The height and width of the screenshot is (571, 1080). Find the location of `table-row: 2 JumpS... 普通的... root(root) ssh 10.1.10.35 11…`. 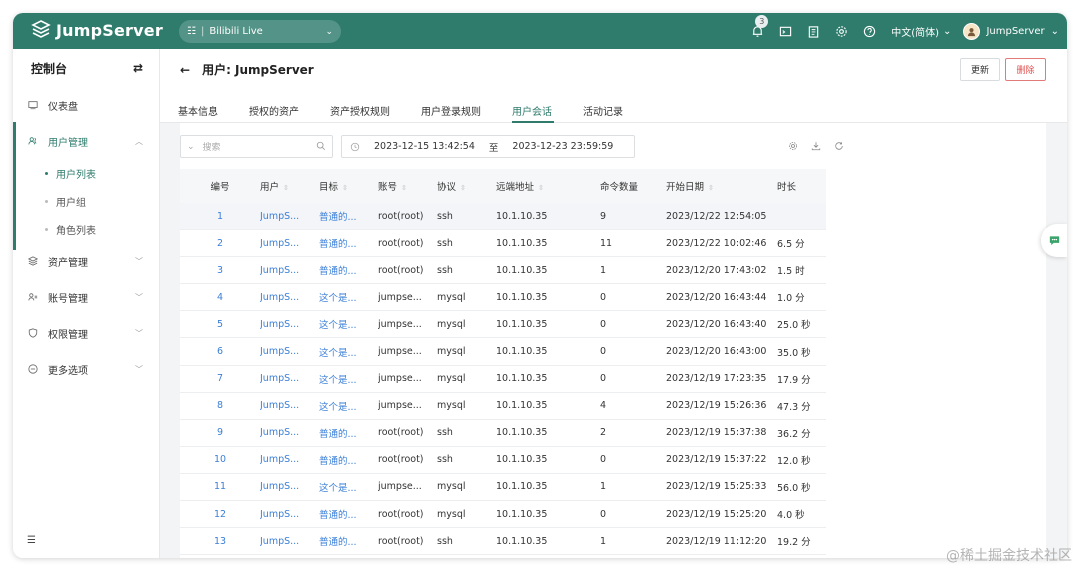

table-row: 2 JumpS... 普通的... root(root) ssh 10.1.10.35 11… is located at coordinates (503, 244).